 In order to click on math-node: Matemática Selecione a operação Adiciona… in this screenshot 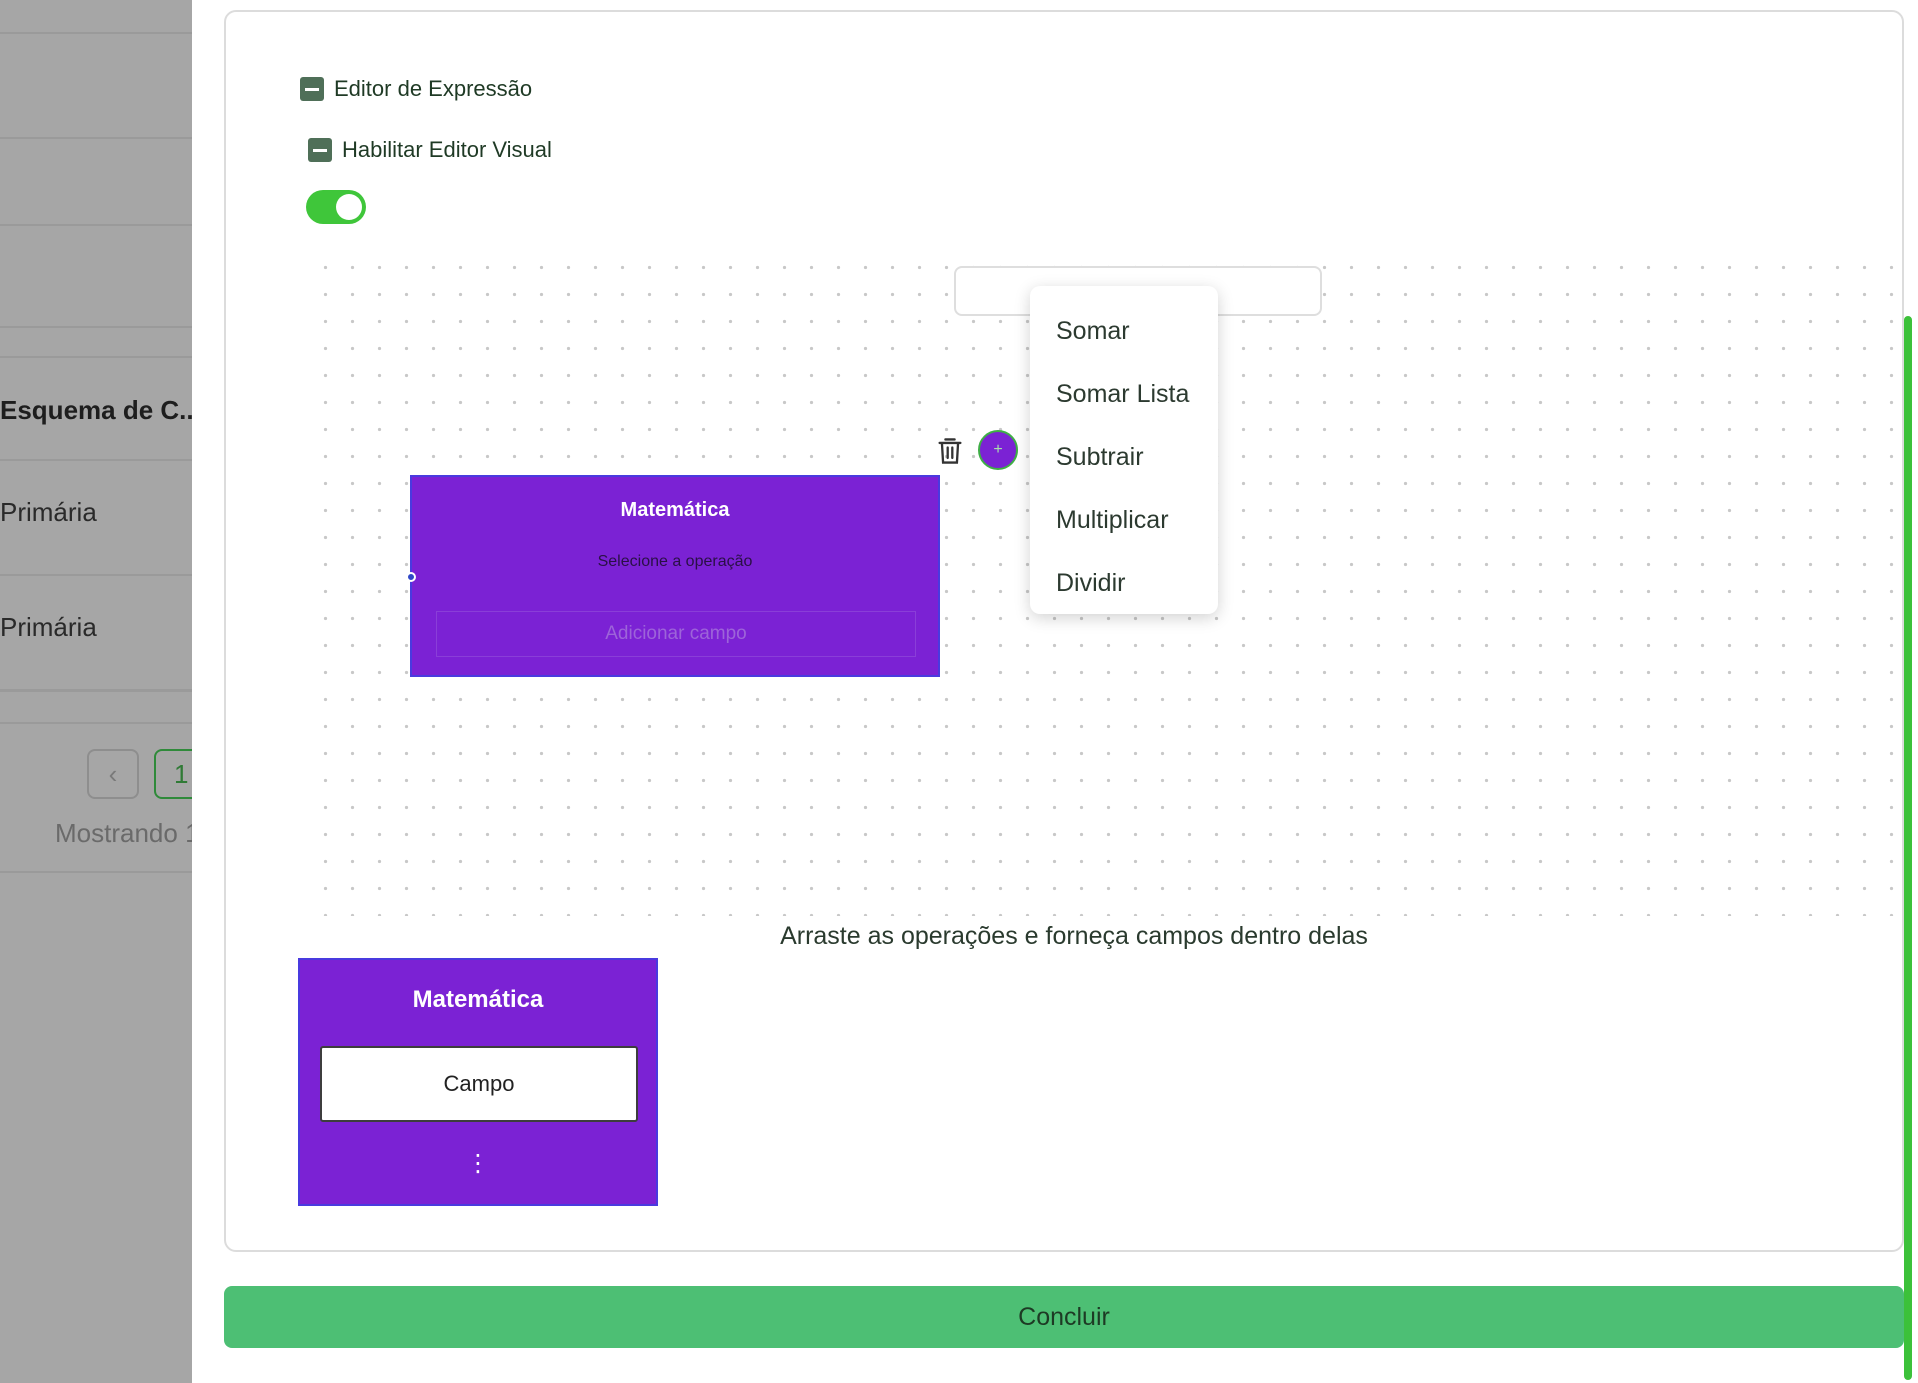, I will do `click(673, 576)`.